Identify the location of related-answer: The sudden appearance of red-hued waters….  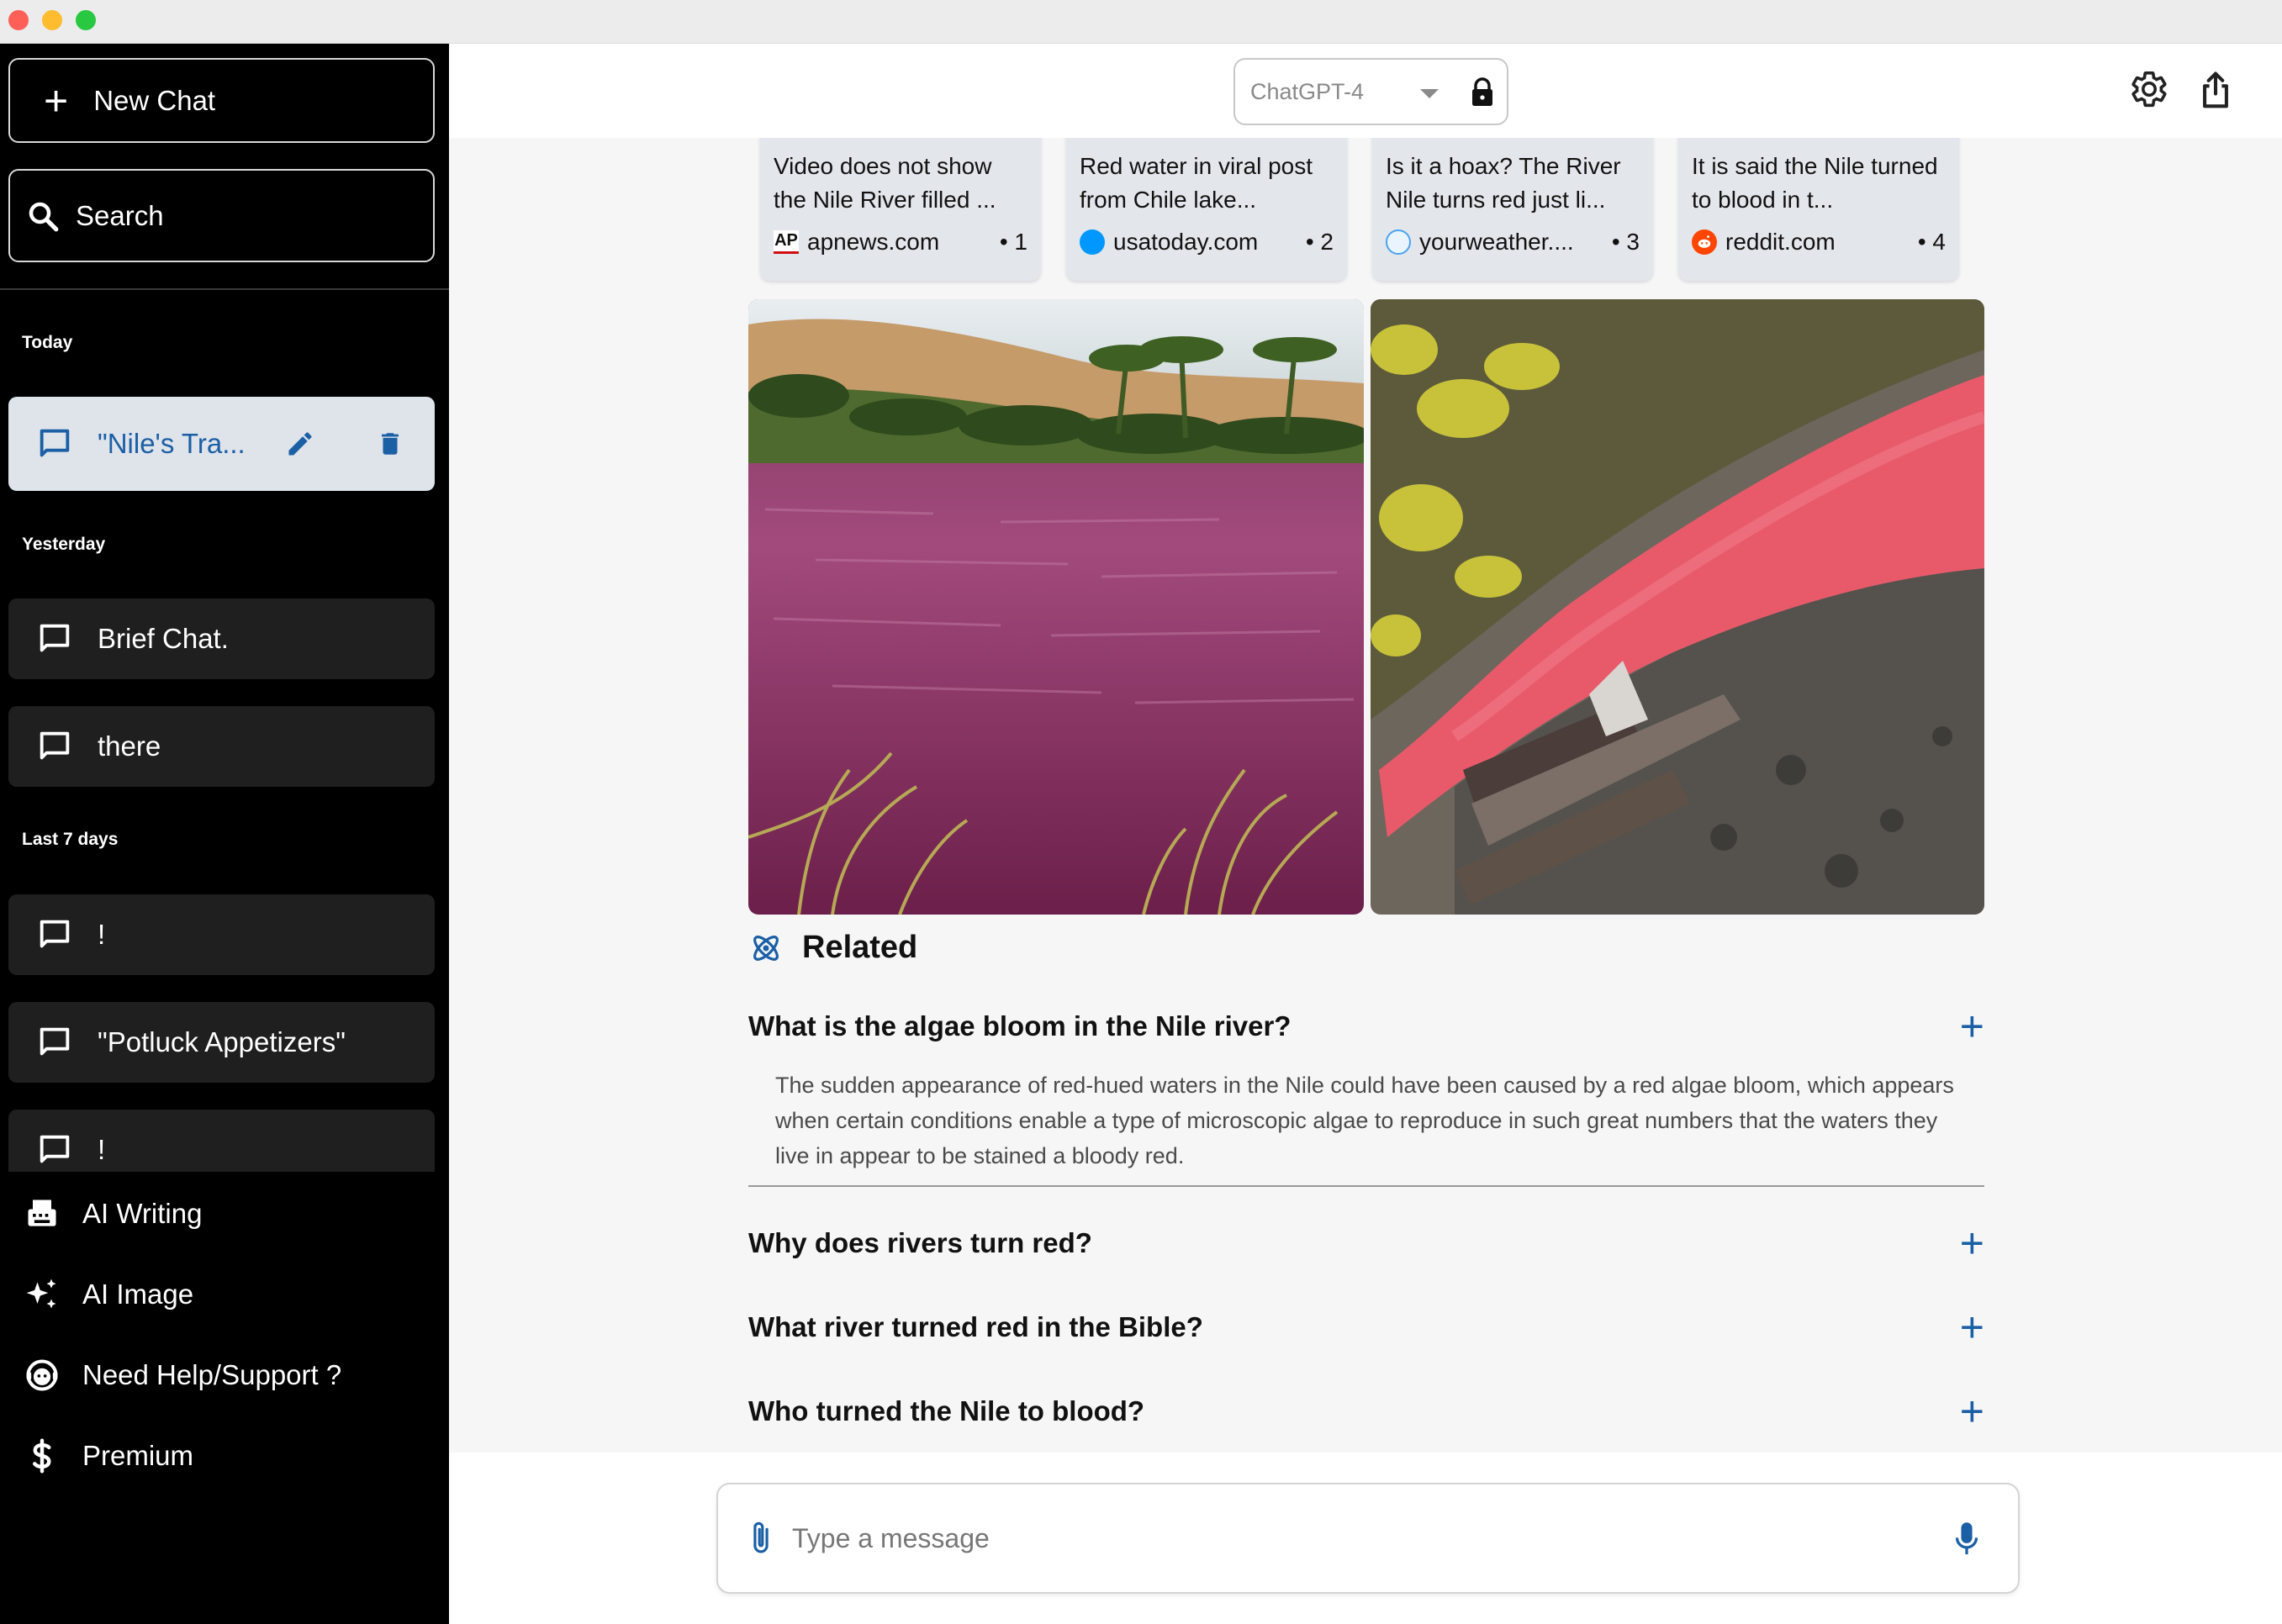
(1365, 1120).